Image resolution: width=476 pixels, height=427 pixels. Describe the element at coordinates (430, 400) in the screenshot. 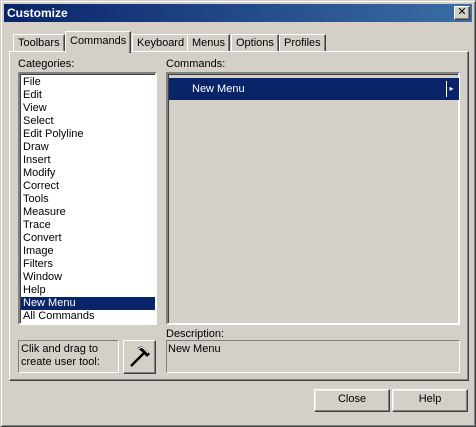

I see `help-button: Help` at that location.